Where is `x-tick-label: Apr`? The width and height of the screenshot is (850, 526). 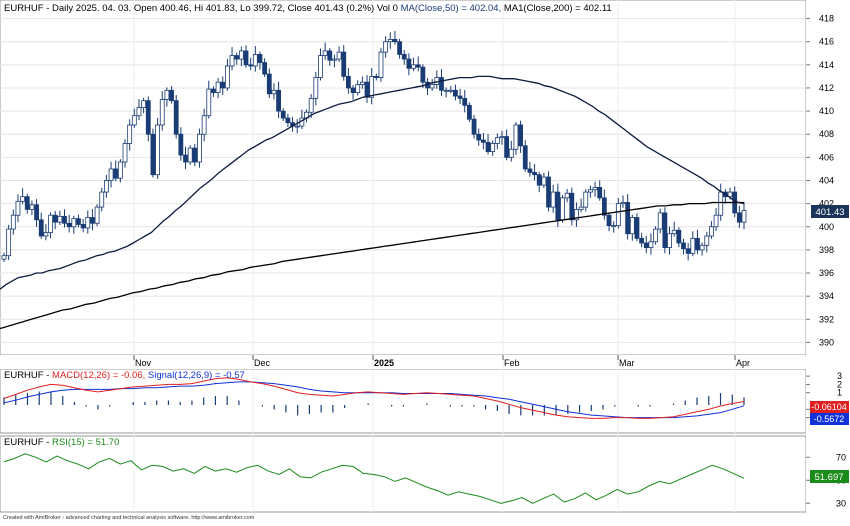
x-tick-label: Apr is located at coordinates (743, 363).